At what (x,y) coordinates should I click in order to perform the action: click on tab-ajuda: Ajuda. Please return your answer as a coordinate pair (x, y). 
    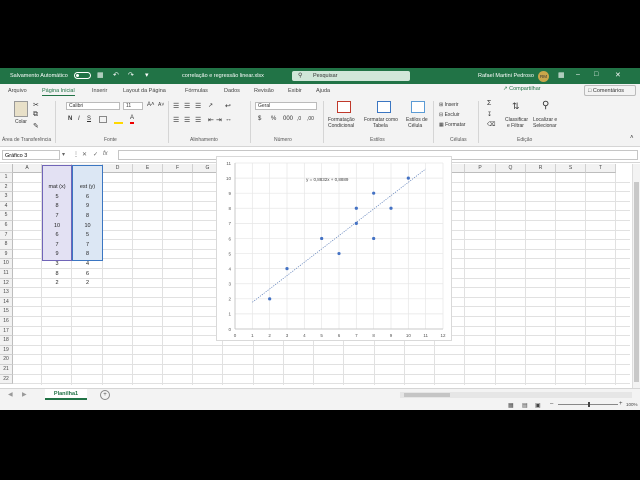
    Looking at the image, I should click on (323, 91).